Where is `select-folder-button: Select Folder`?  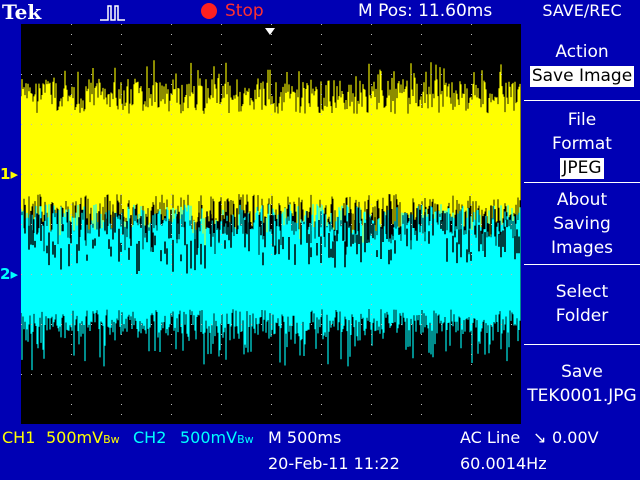 select-folder-button: Select Folder is located at coordinates (582, 304).